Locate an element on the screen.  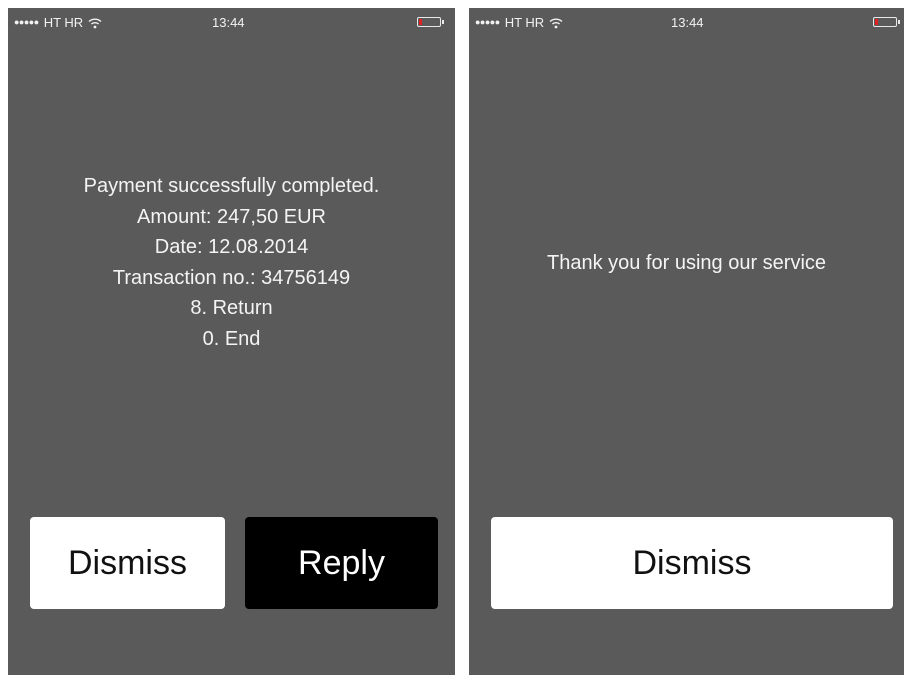
message-line-thank-you: Thank you for using our service is located at coordinates (686, 263).